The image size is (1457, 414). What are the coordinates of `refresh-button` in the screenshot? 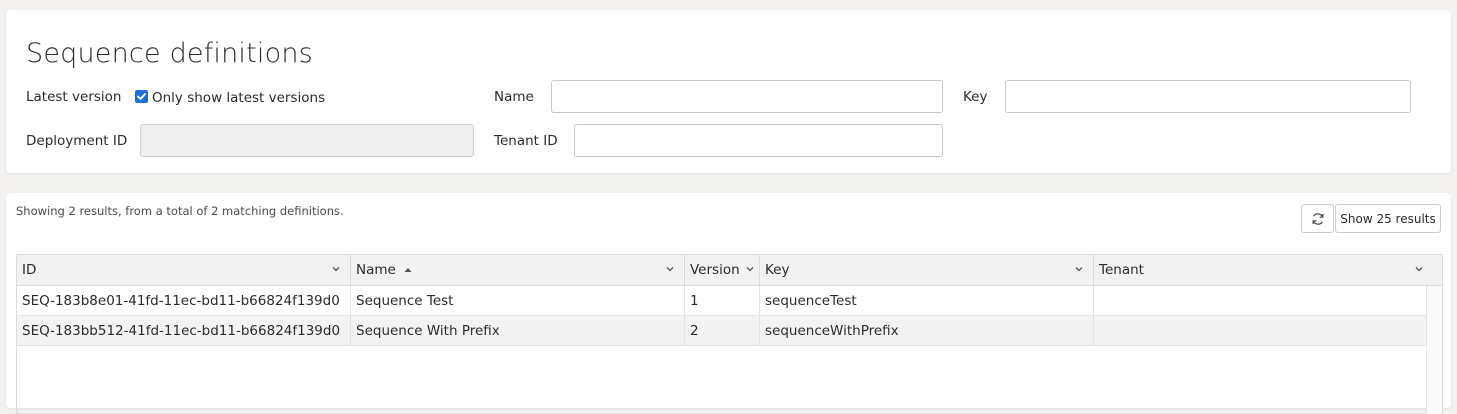 It's located at (1317, 218).